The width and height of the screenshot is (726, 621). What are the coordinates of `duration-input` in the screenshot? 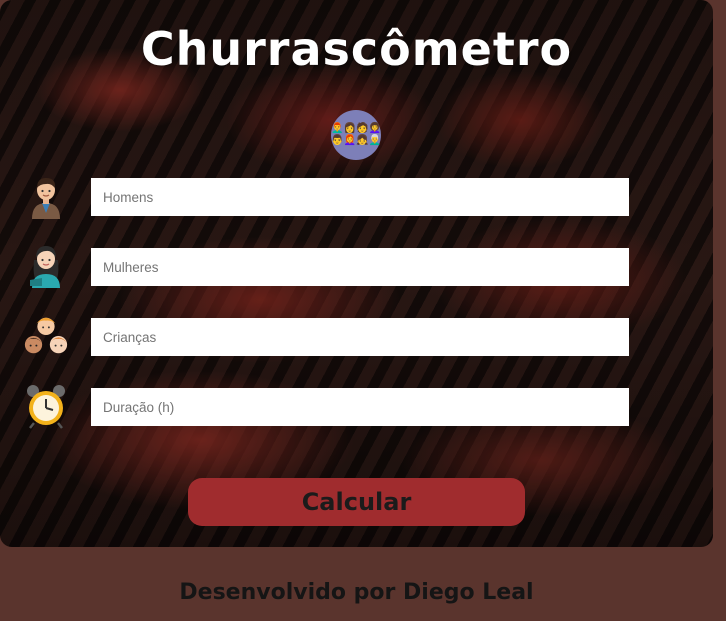 It's located at (360, 407).